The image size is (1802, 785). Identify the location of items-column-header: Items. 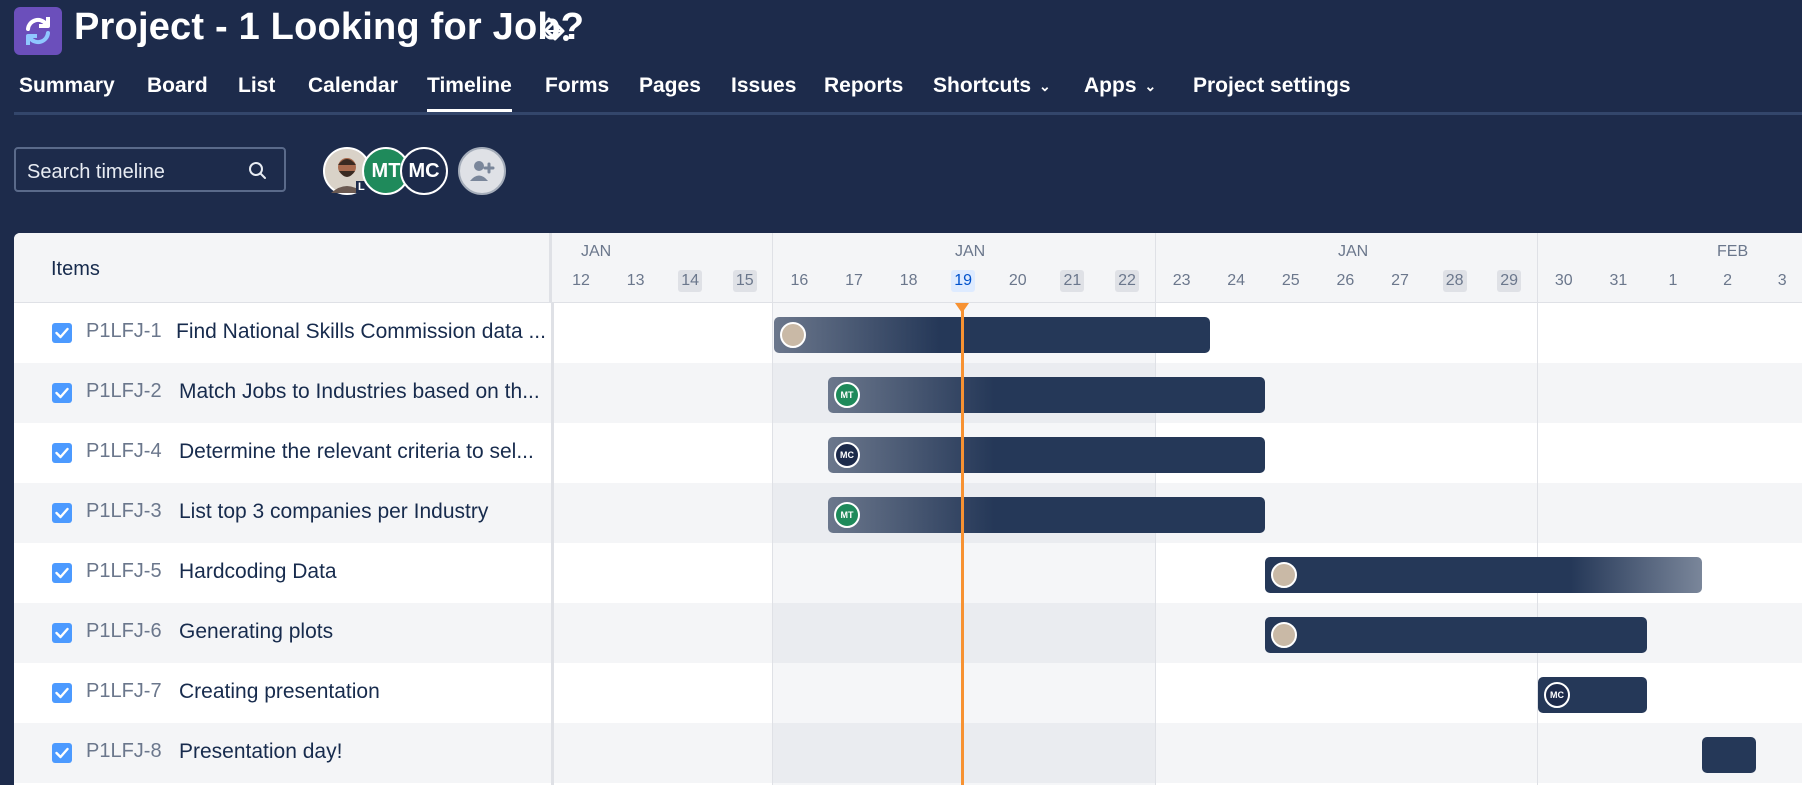
(283, 268).